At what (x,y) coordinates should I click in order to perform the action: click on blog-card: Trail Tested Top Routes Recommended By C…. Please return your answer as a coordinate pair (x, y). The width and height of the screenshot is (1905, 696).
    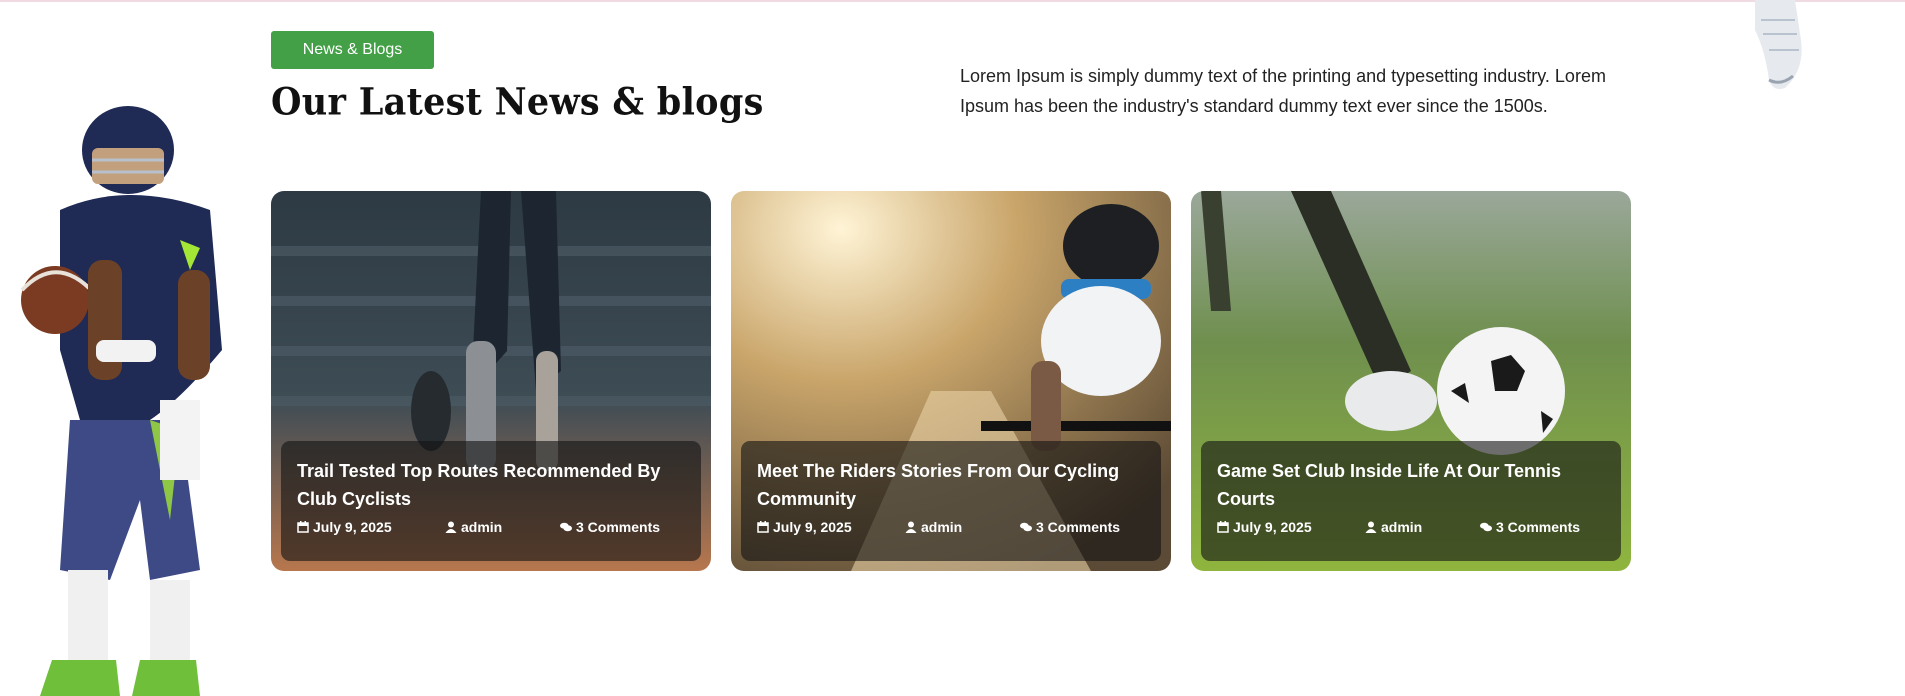
    Looking at the image, I should click on (491, 381).